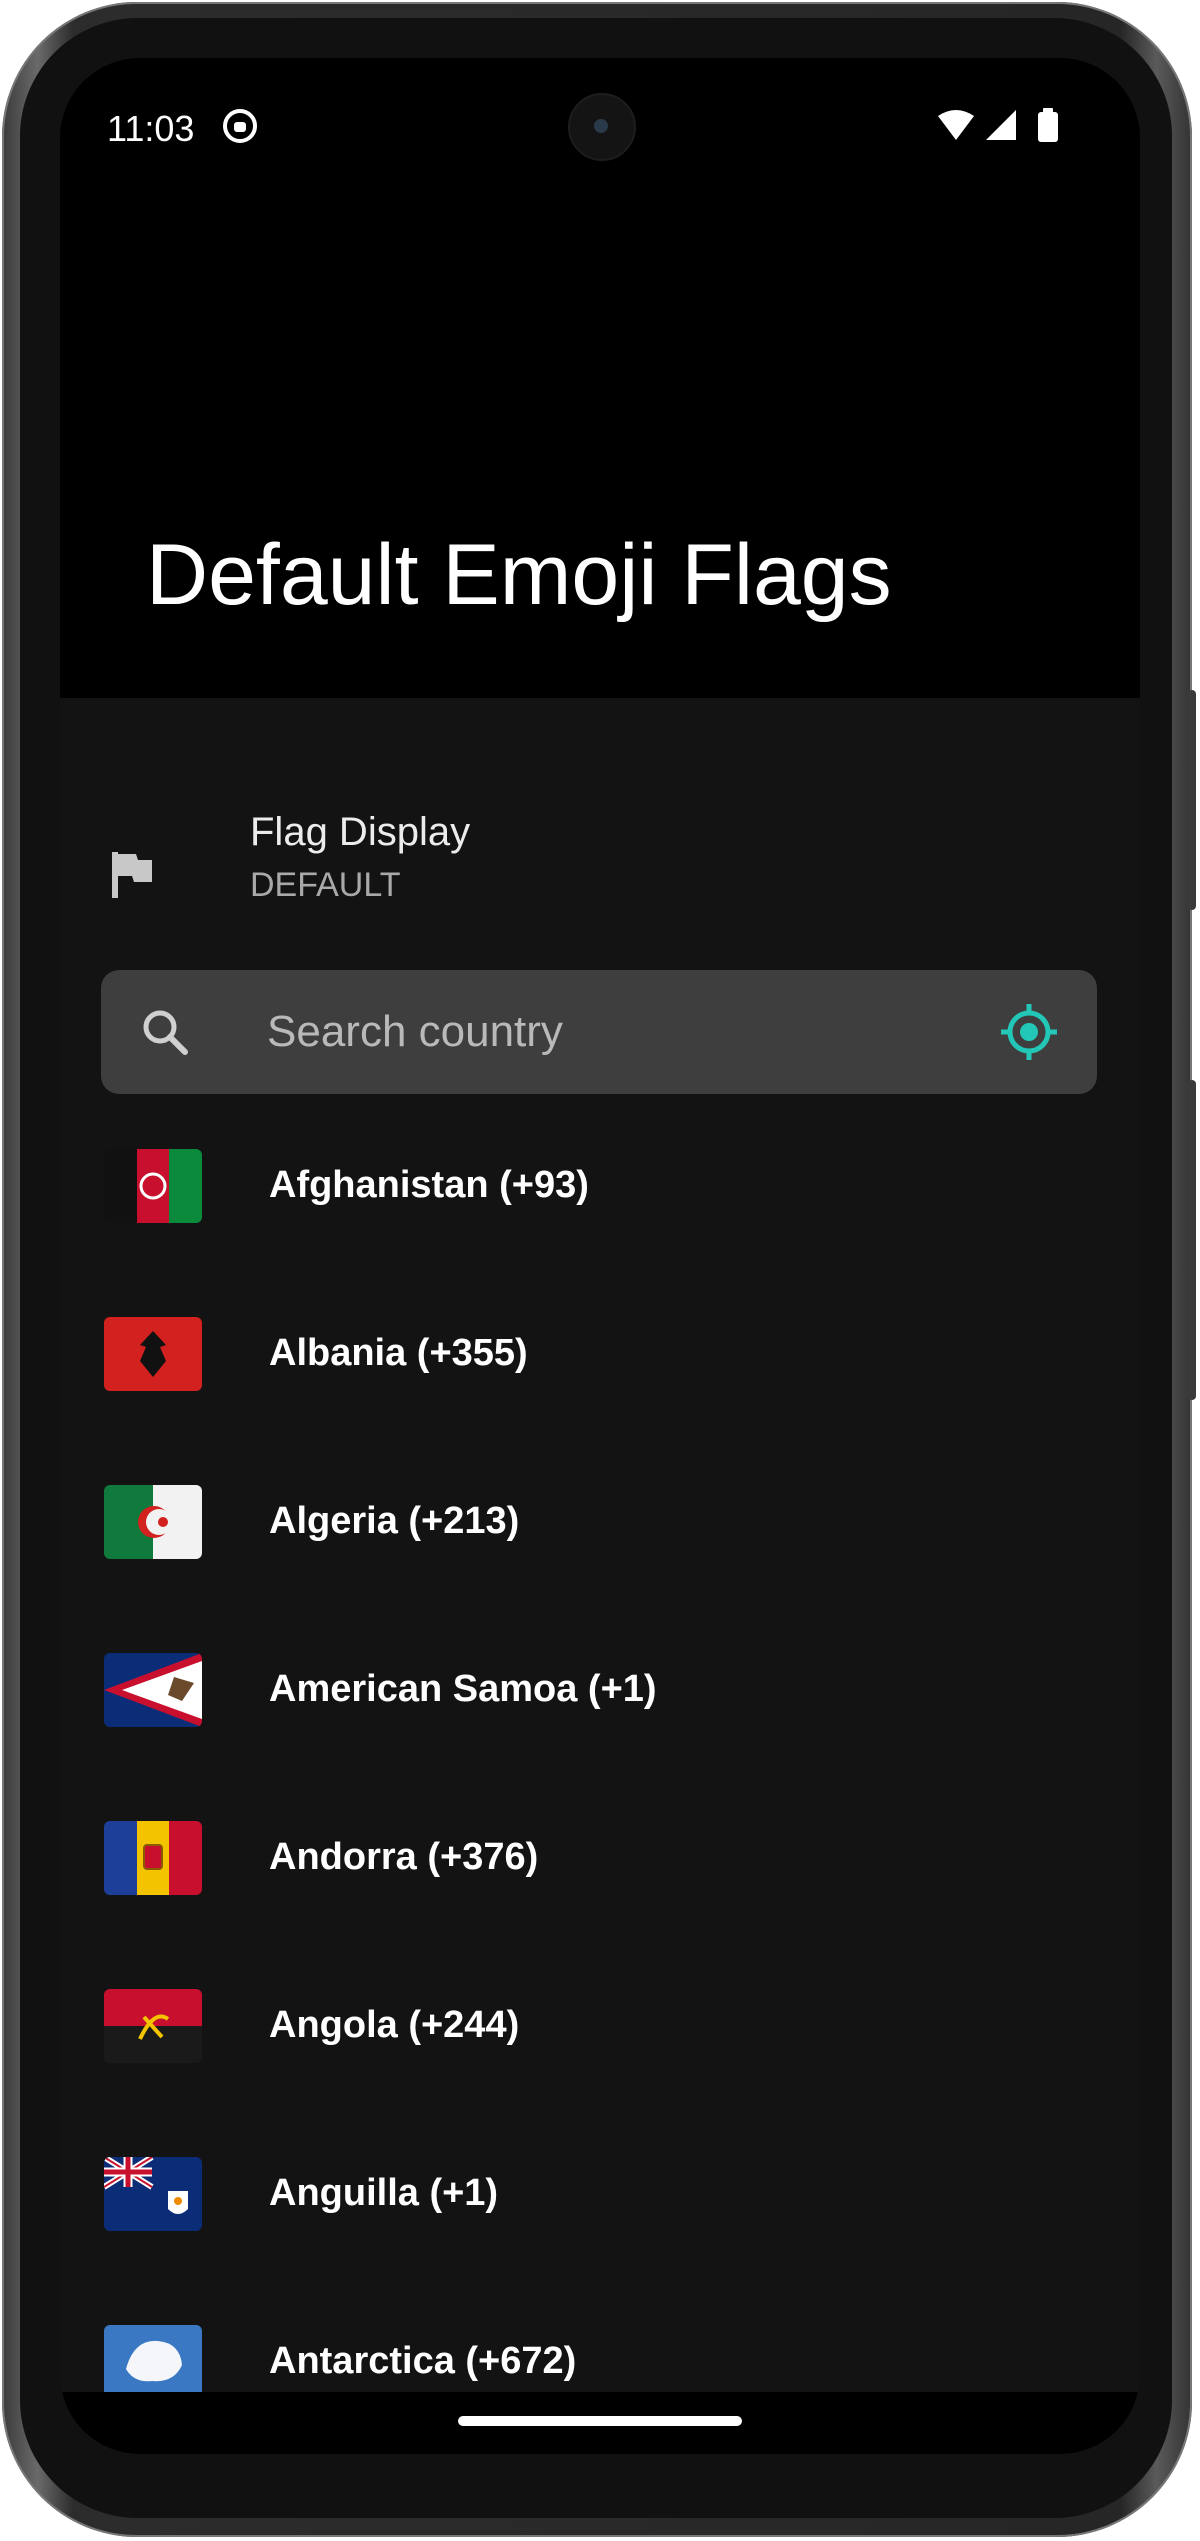  Describe the element at coordinates (153, 1186) in the screenshot. I see `afghanistan-flag-icon` at that location.